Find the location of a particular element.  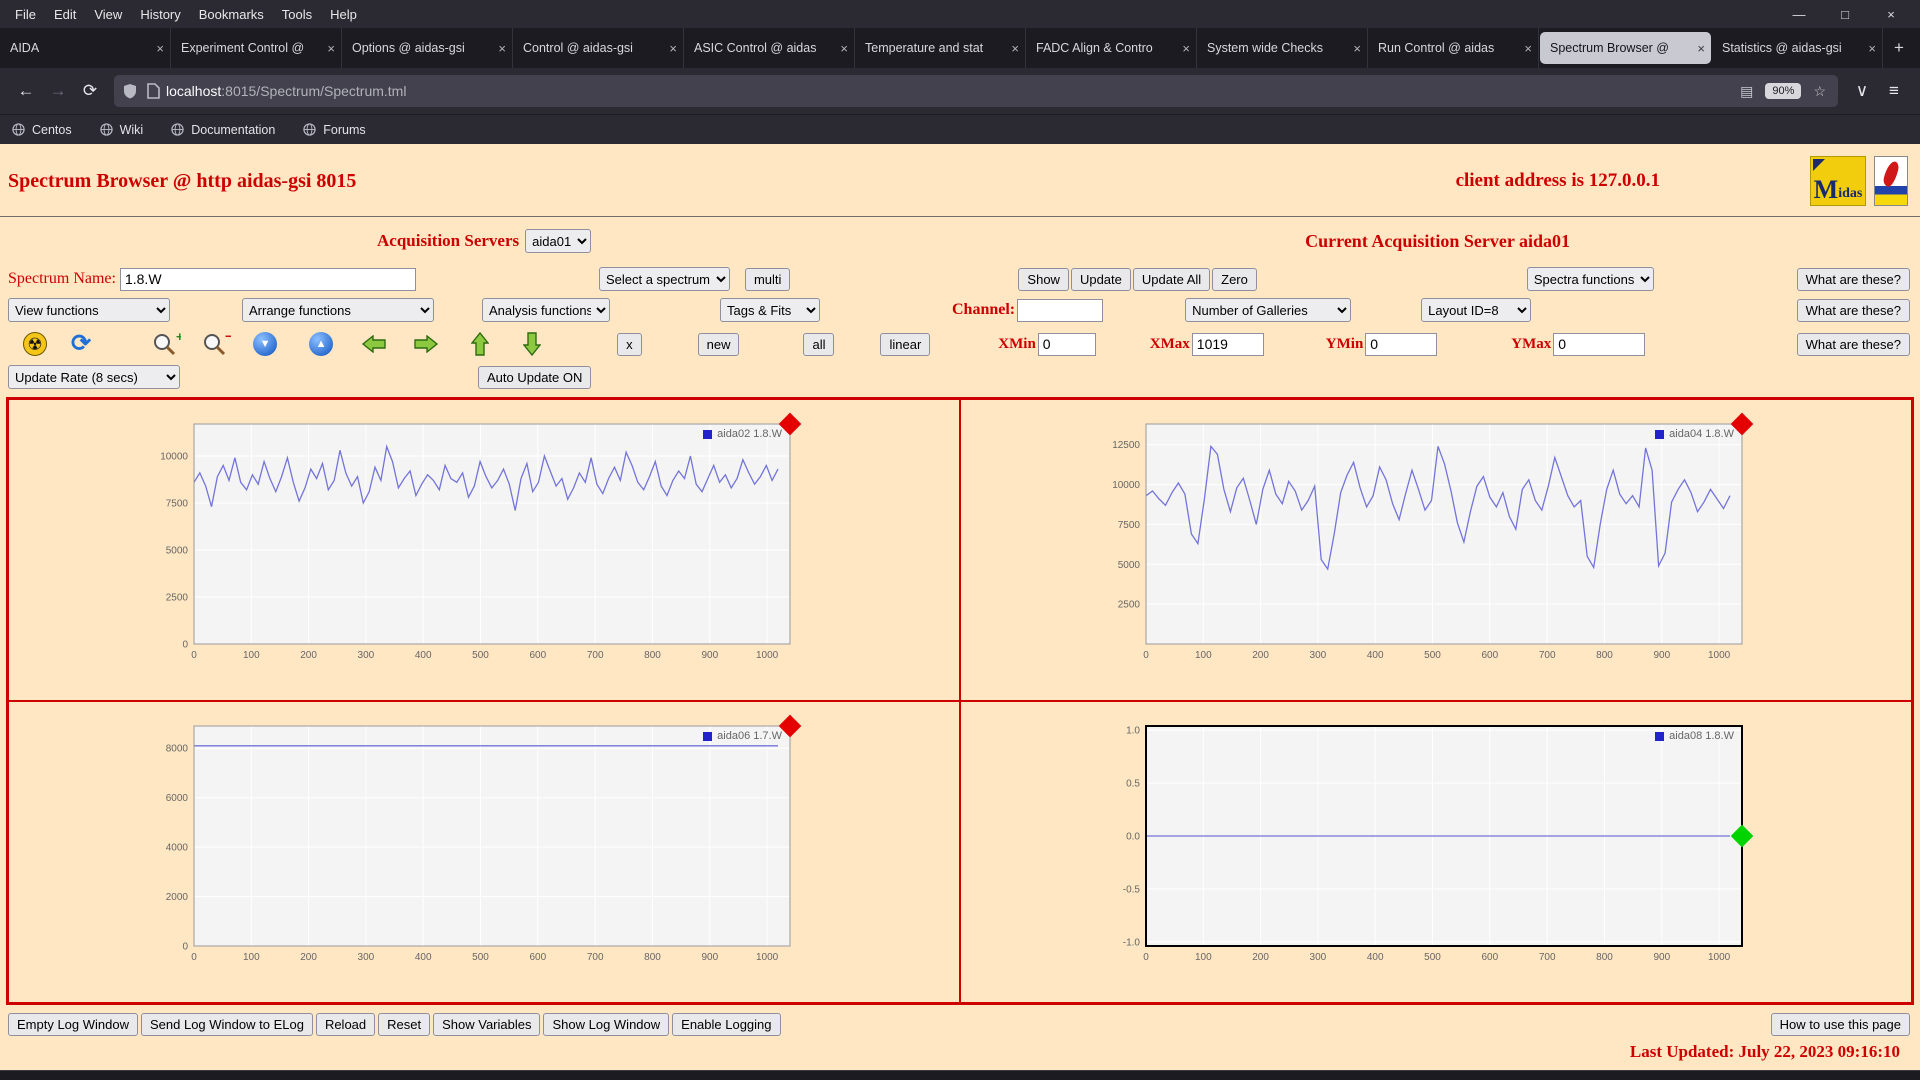

bookmark-wiki: Wiki is located at coordinates (121, 130).